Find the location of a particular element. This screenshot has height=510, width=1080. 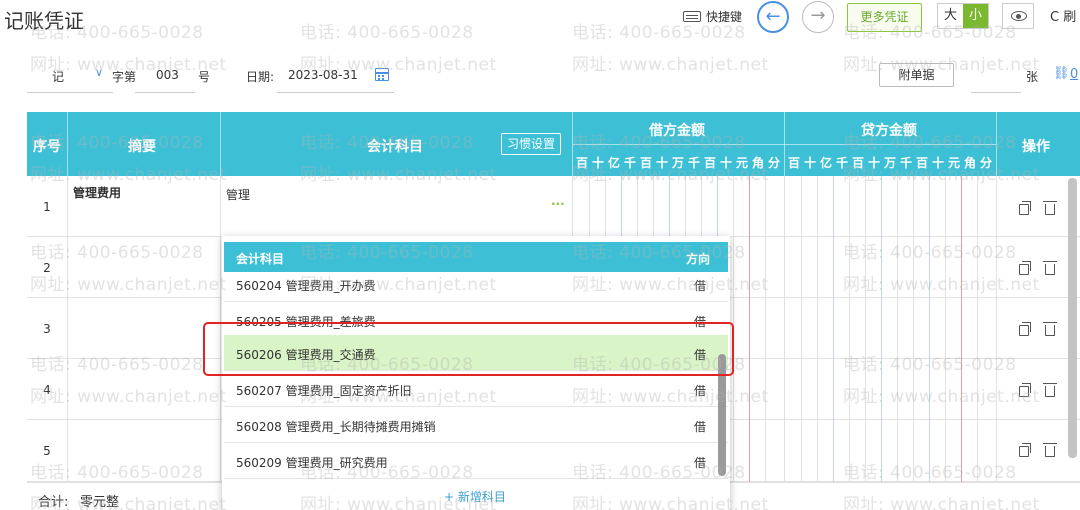

row-seq: 3 is located at coordinates (47, 329).